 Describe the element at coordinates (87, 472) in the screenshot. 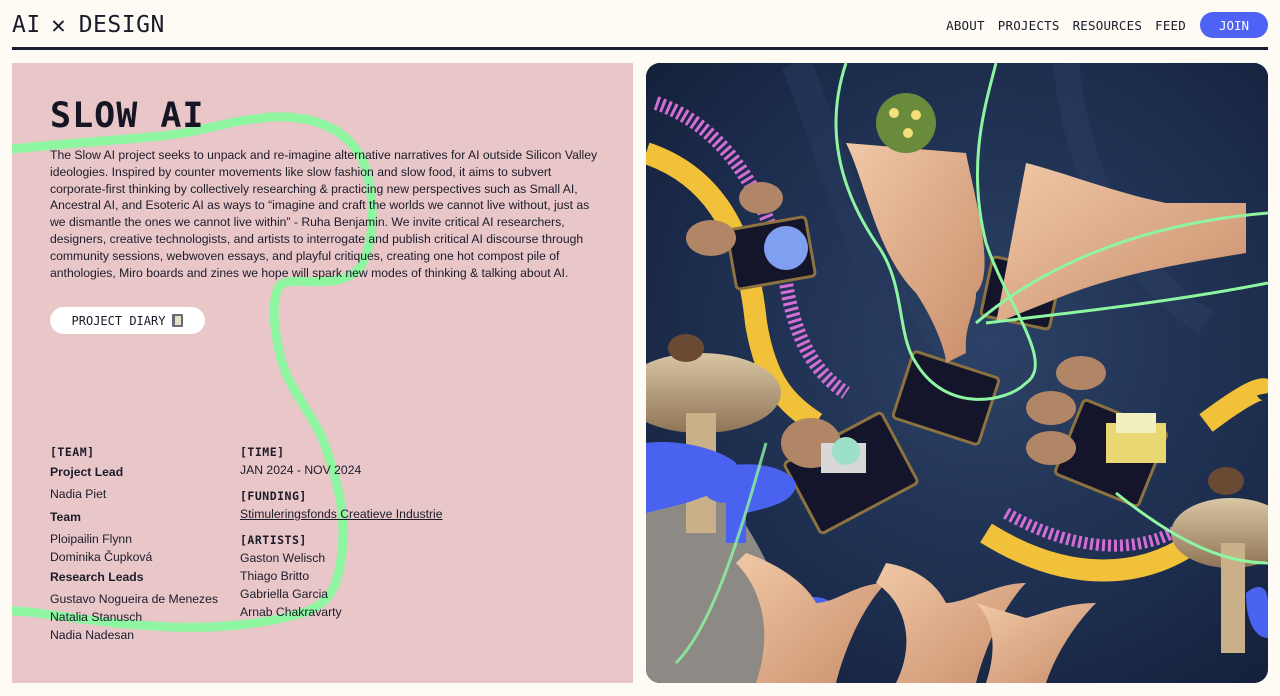

I see `project-lead-label: Project Lead` at that location.